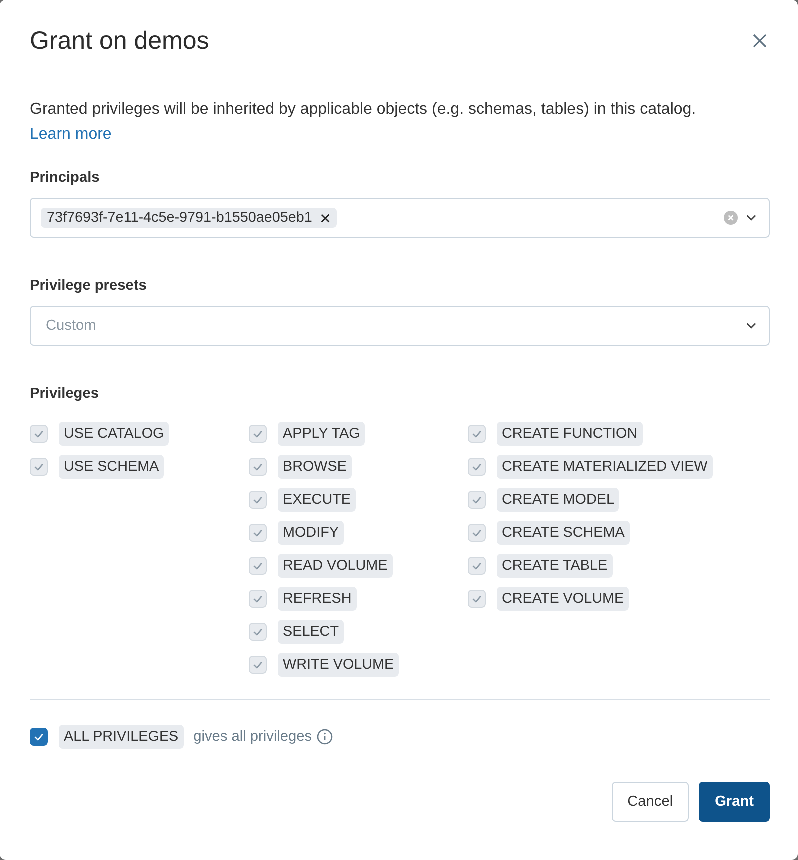 This screenshot has width=798, height=860. I want to click on privilege-label: APPLY TAG, so click(322, 434).